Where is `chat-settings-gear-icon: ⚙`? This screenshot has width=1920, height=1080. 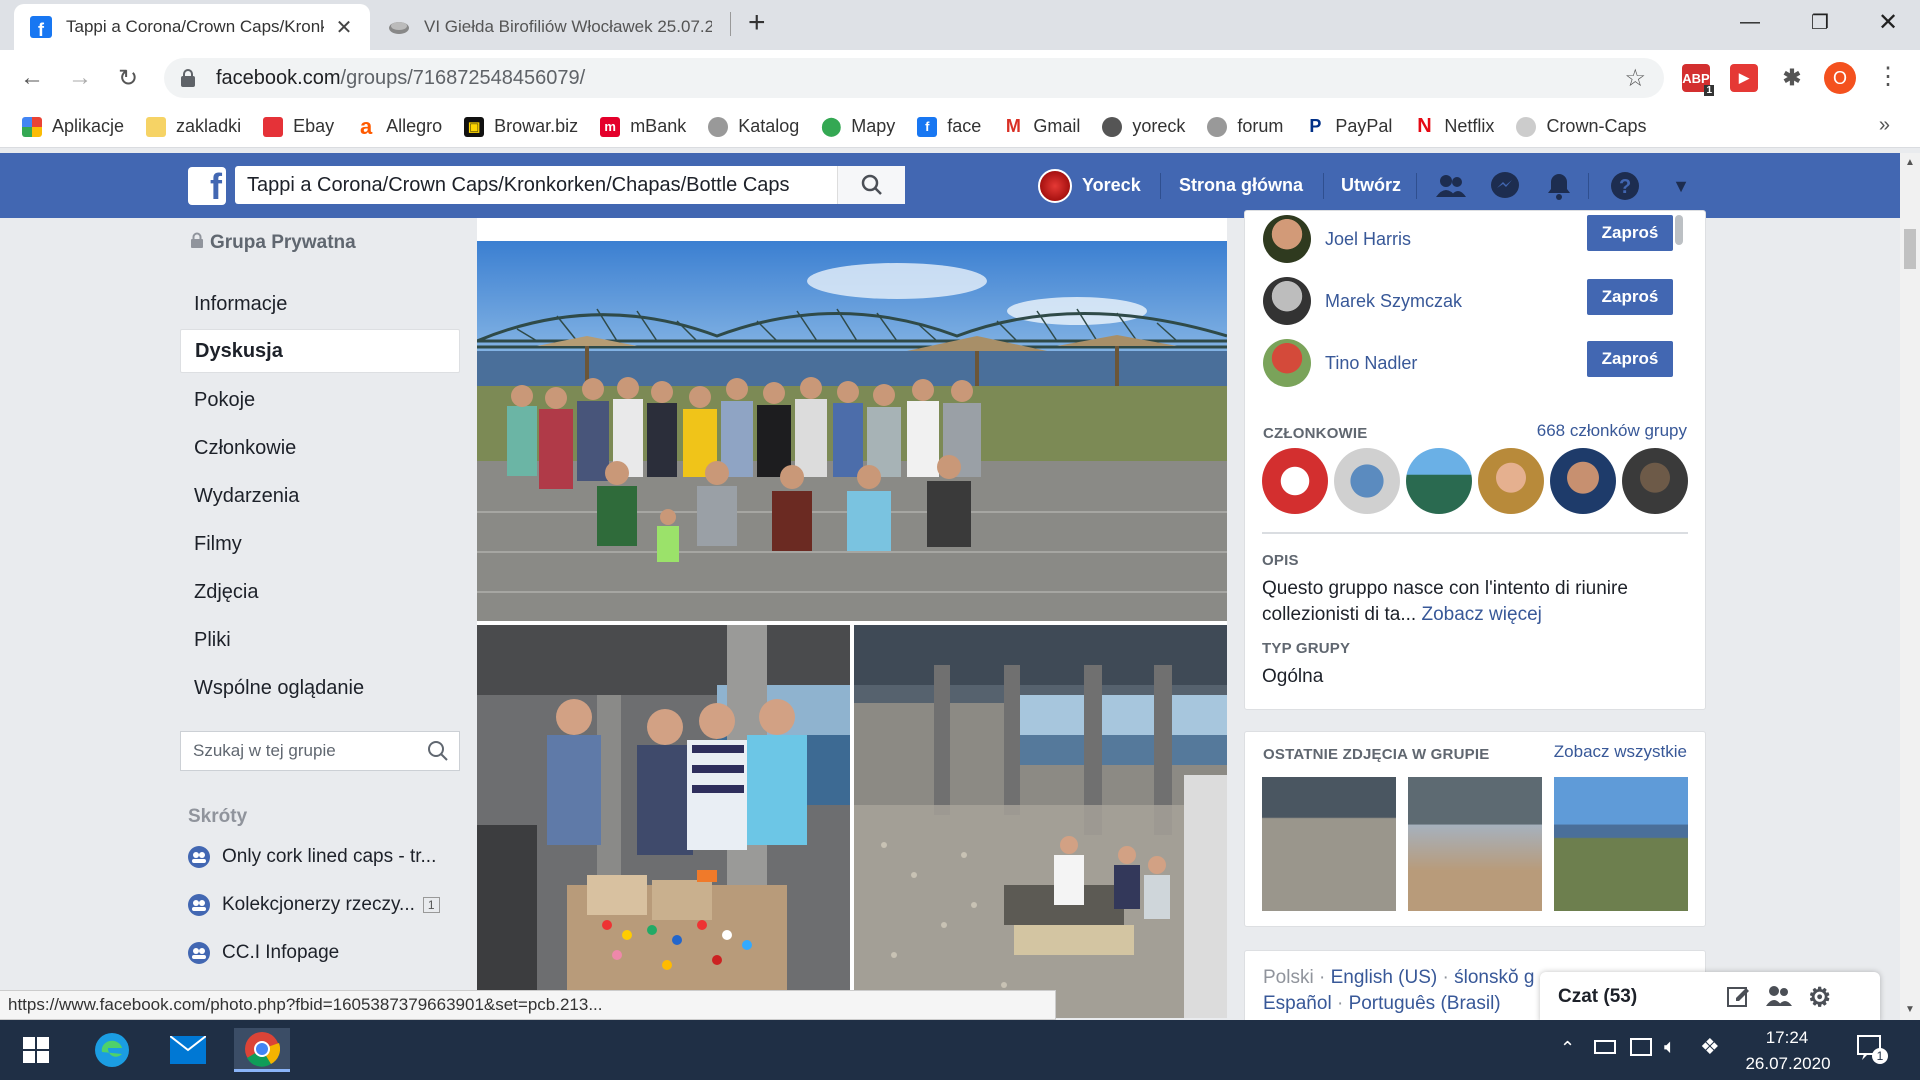 chat-settings-gear-icon: ⚙ is located at coordinates (1819, 997).